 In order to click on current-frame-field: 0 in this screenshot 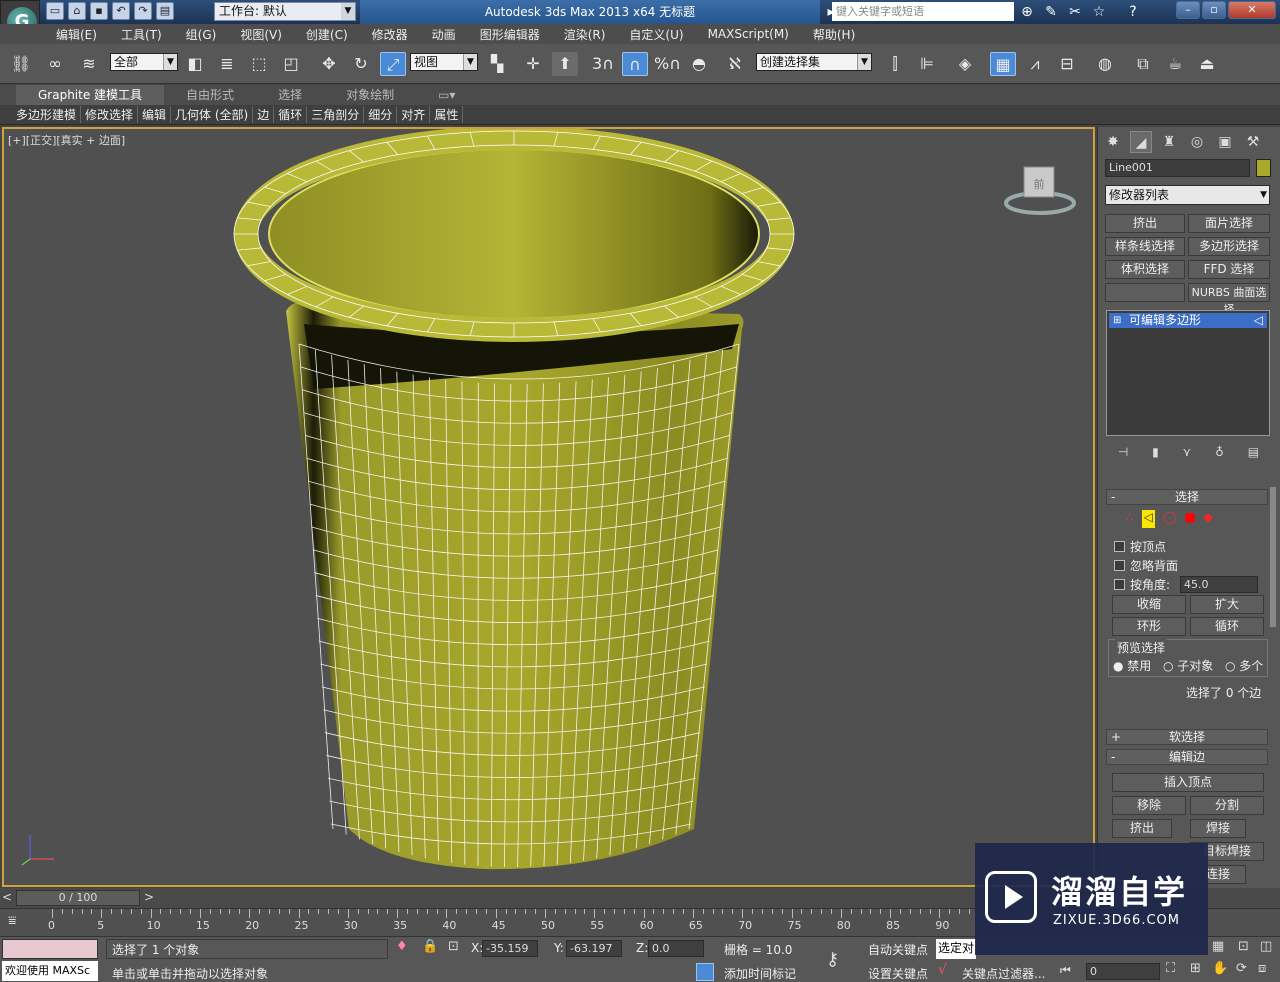, I will do `click(1123, 971)`.